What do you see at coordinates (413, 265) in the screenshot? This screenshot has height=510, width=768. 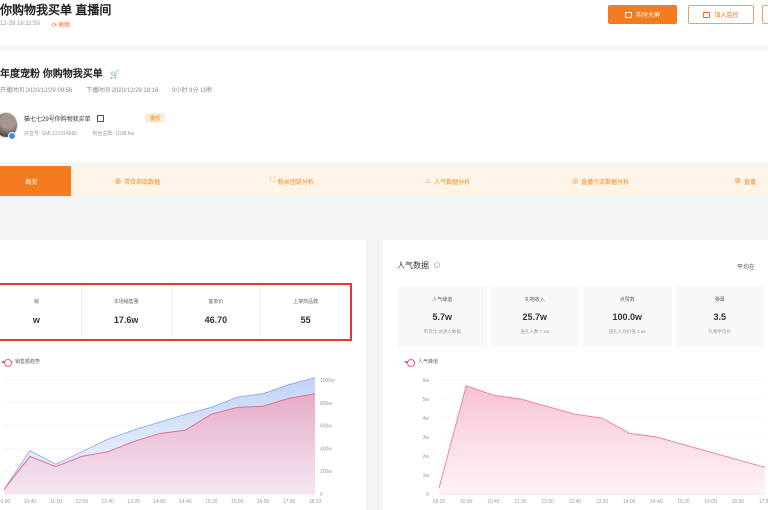 I see `popularity-title: 人气数据` at bounding box center [413, 265].